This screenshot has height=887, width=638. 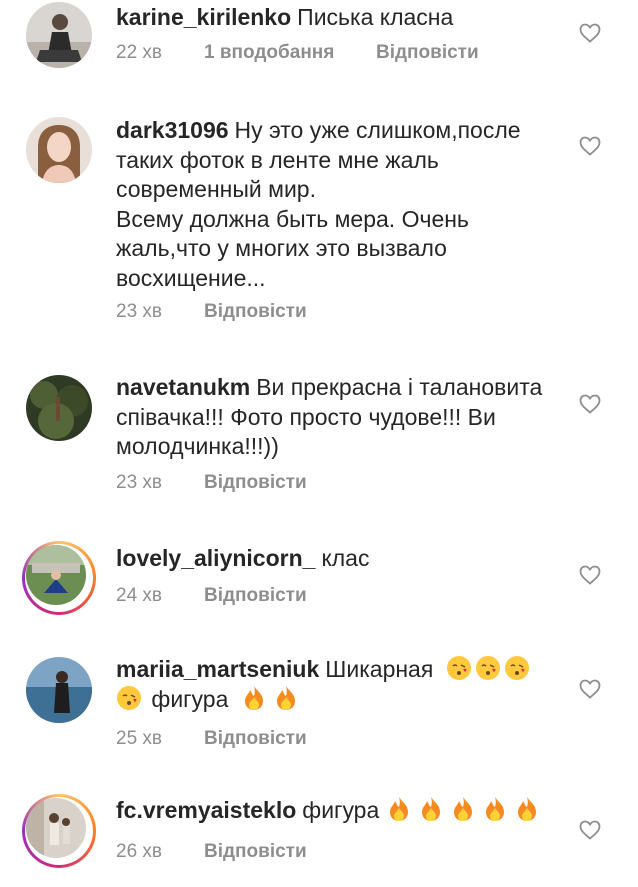 I want to click on comment-username: dark31096, so click(x=172, y=130).